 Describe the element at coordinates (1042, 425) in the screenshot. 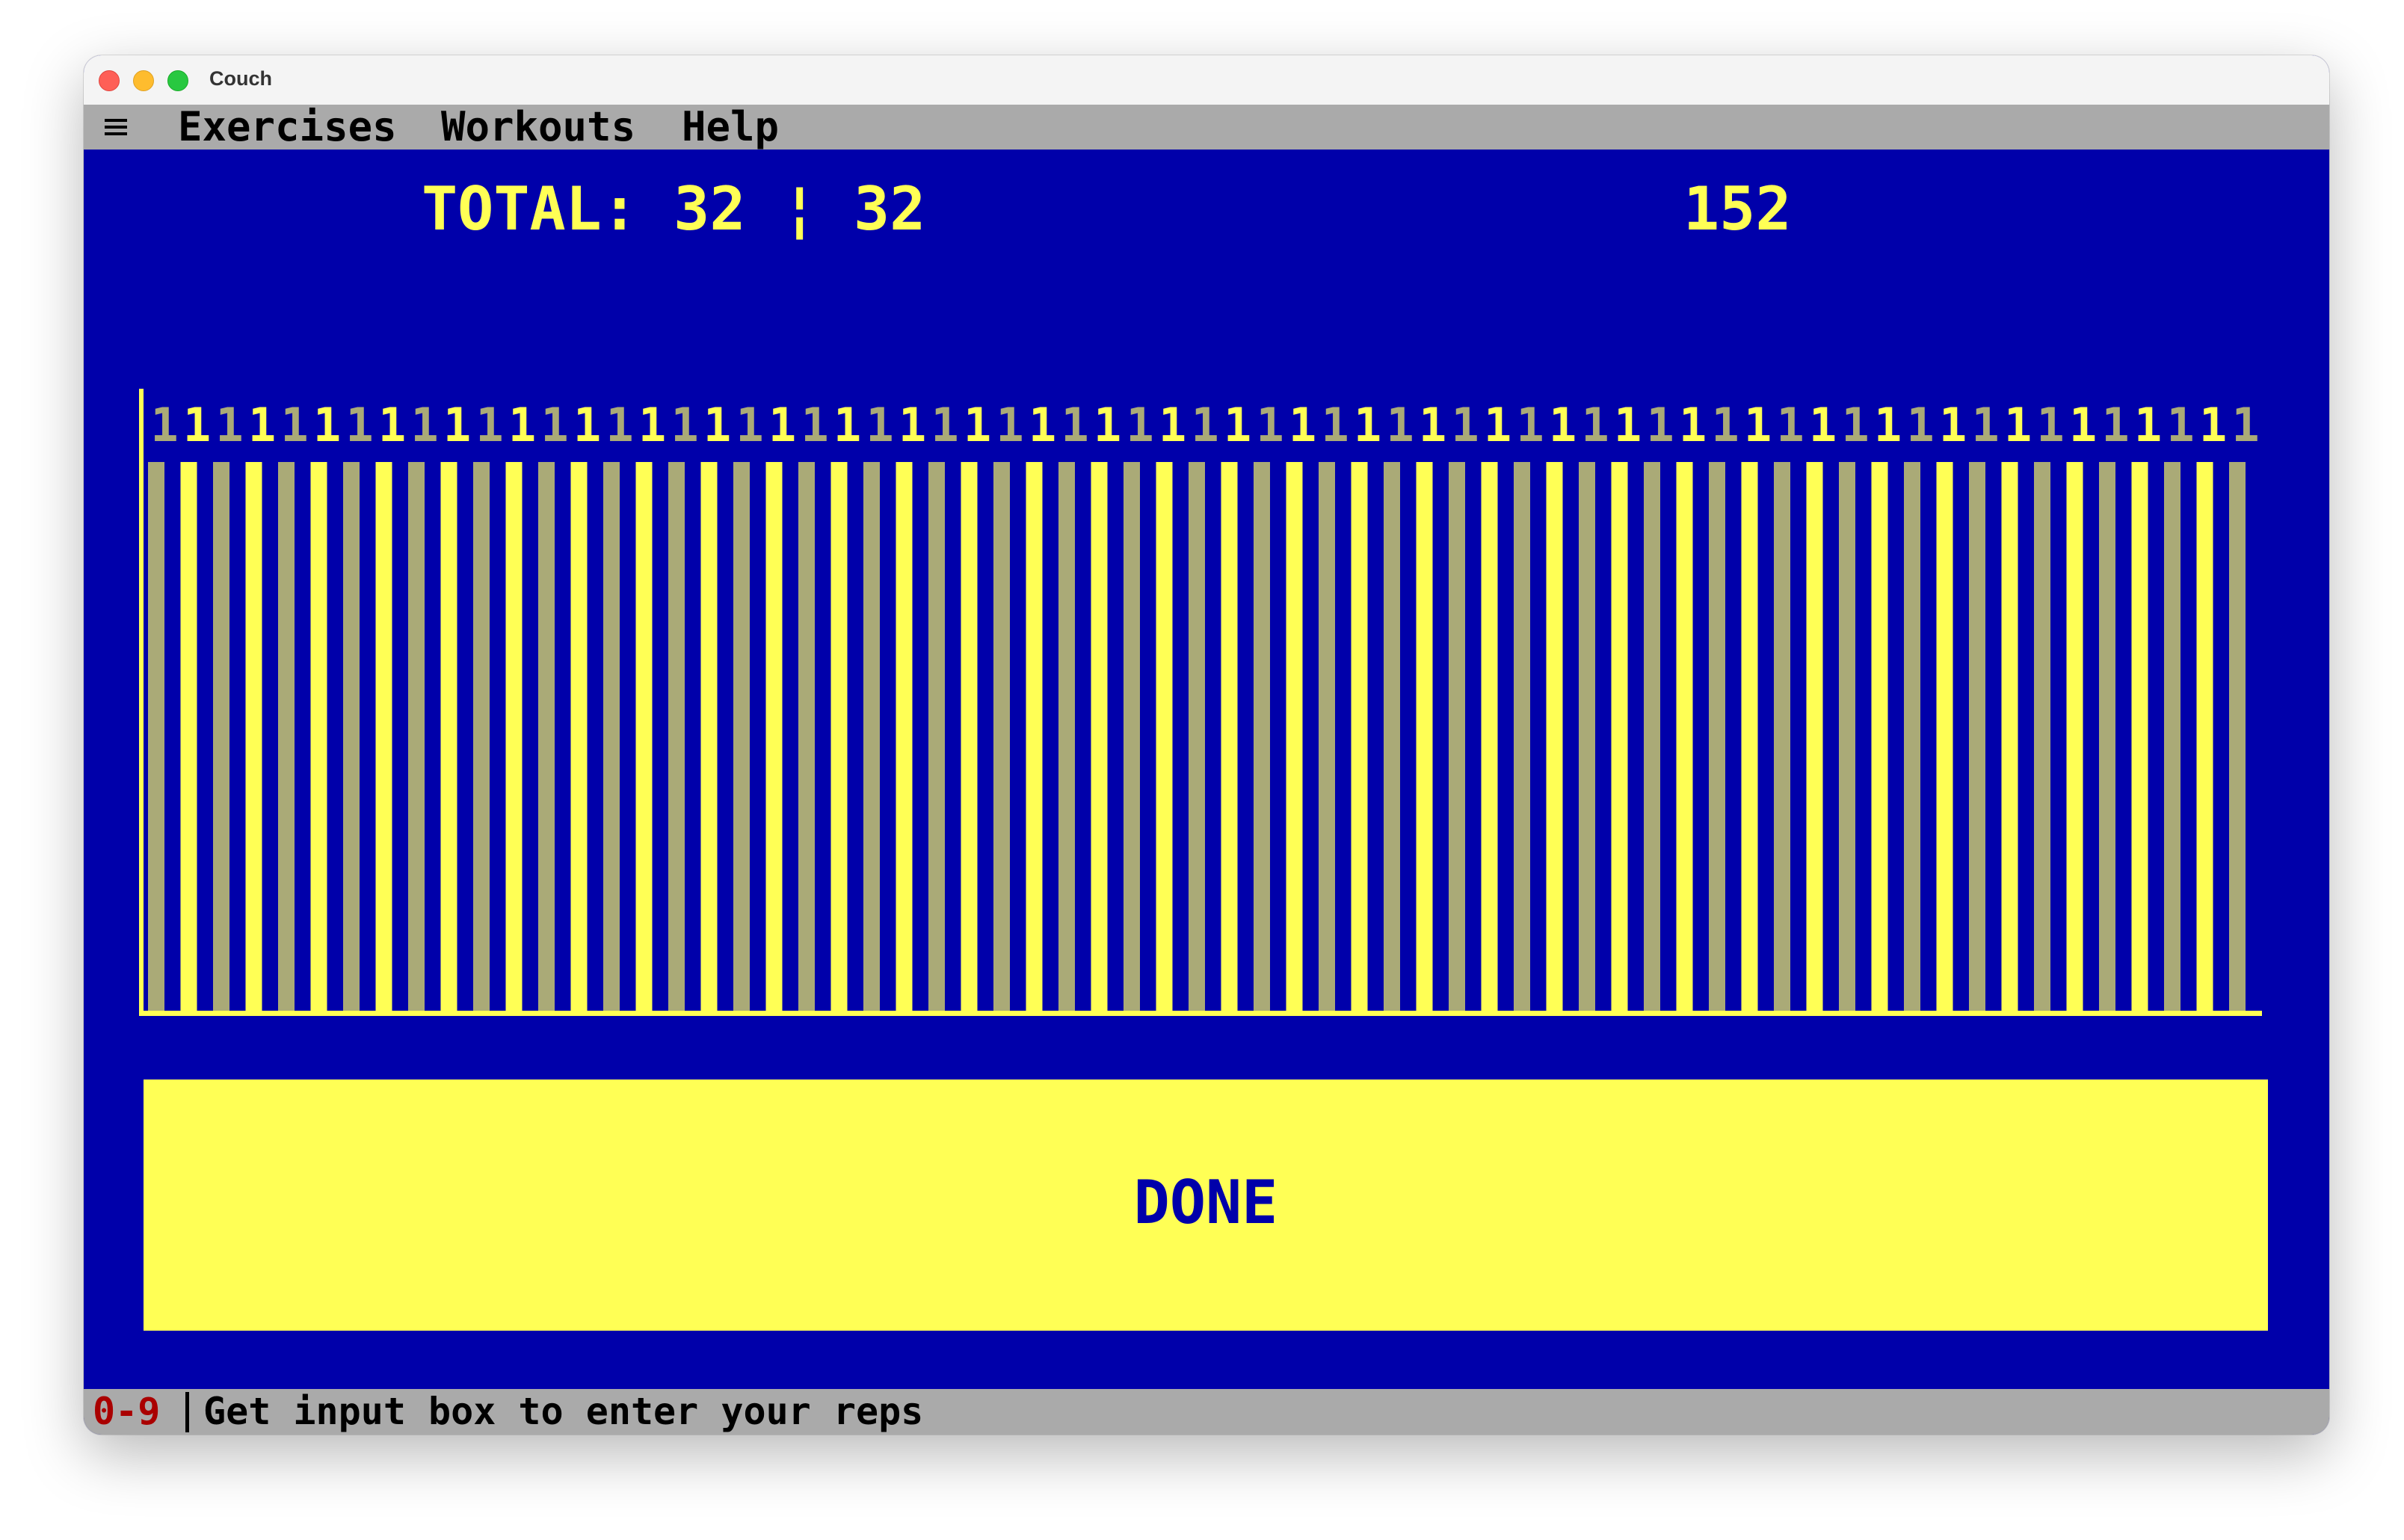

I see `bar-label-28: 1` at that location.